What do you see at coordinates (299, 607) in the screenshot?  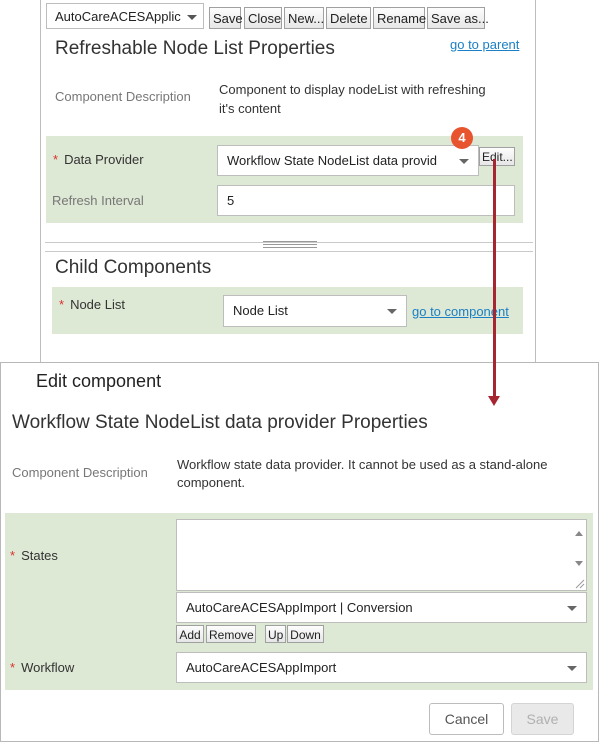 I see `states-select-value: AutoCareACESAppImport | Conversion` at bounding box center [299, 607].